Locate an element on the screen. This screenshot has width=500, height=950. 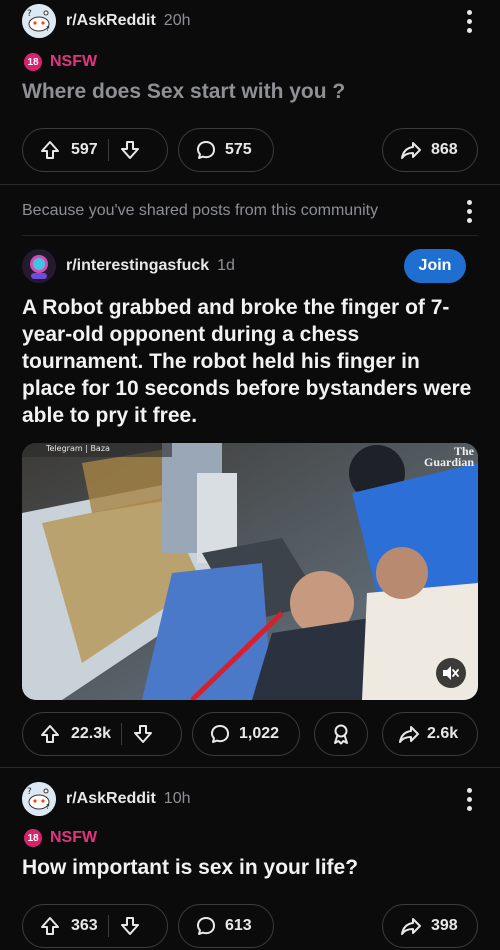
share-button: 868 is located at coordinates (430, 150).